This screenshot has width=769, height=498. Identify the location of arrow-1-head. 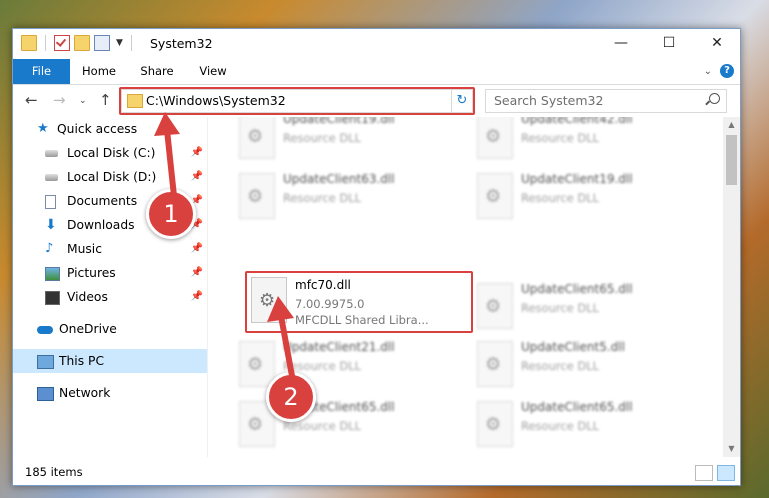
(167, 124).